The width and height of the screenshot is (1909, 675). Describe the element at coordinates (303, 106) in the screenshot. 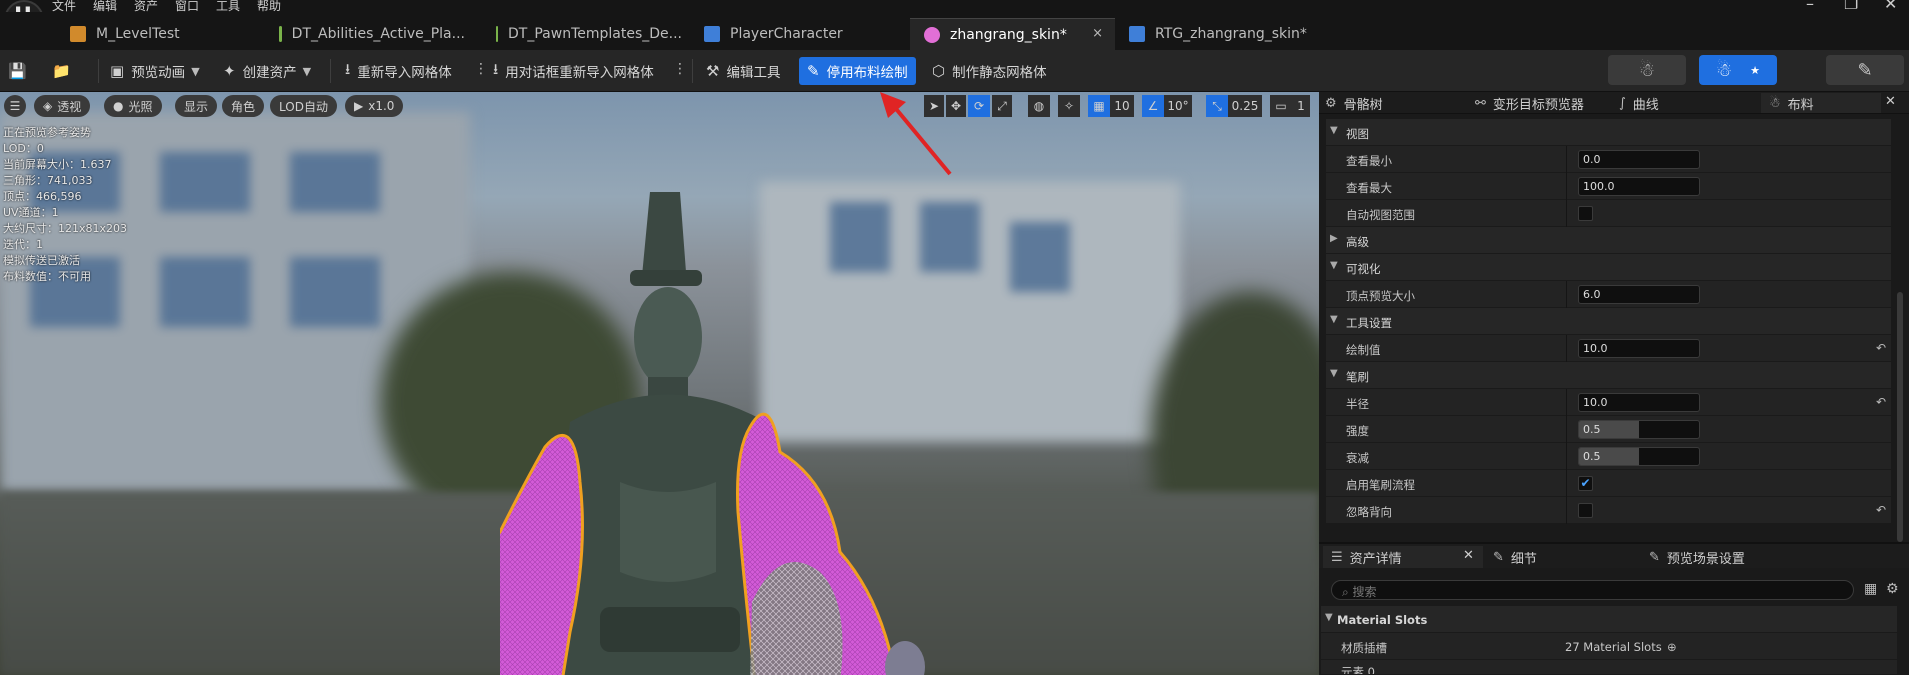

I see `lod-auto-button: LOD自动` at that location.